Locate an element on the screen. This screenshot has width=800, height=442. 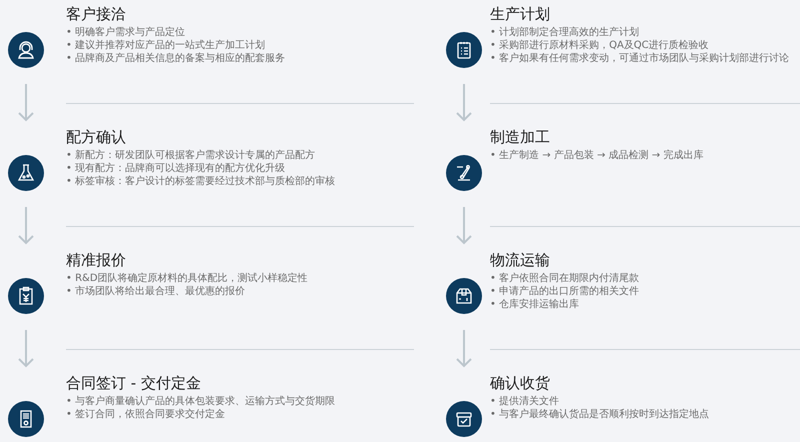
bullet-text: • 采购部进行原材料采购，QA及QC进行质检验收 is located at coordinates (599, 45).